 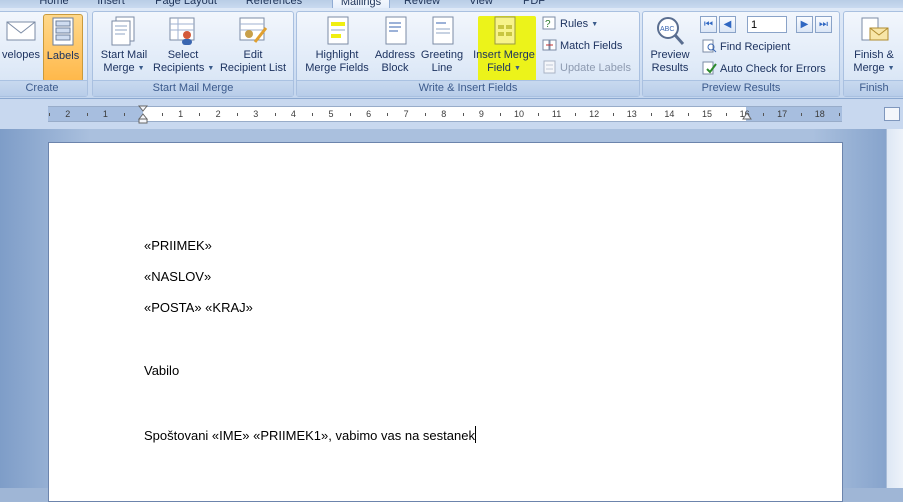 I want to click on svg-text: ABC, so click(x=667, y=29).